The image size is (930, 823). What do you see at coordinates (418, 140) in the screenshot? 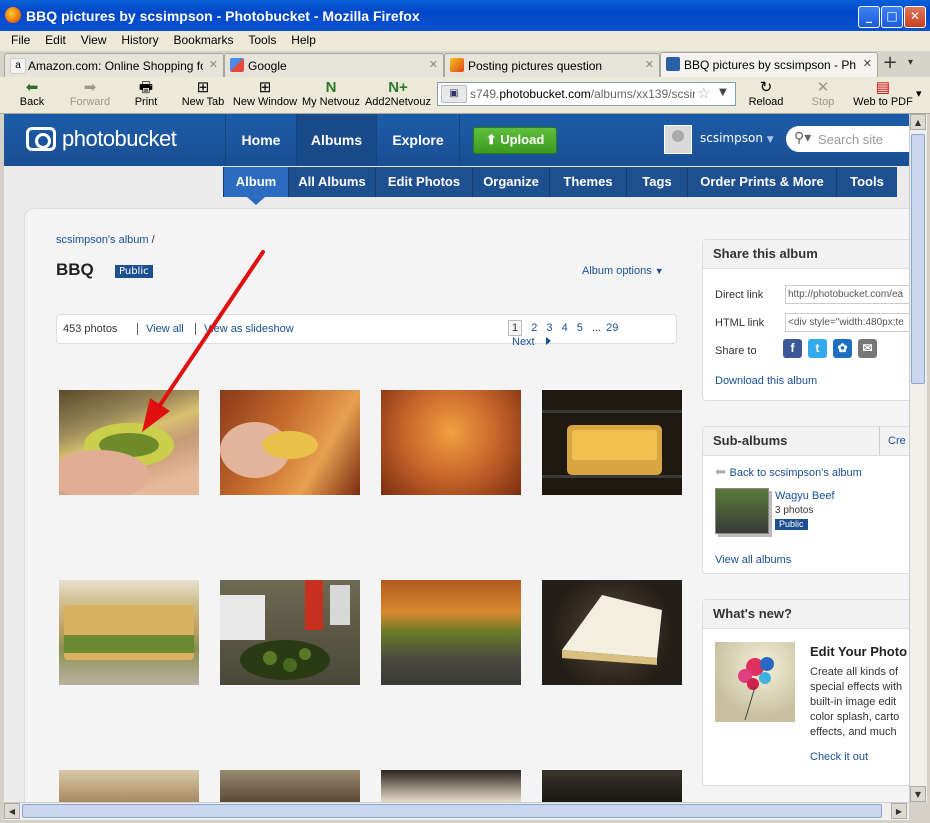
I see `nav-explore: Explore` at bounding box center [418, 140].